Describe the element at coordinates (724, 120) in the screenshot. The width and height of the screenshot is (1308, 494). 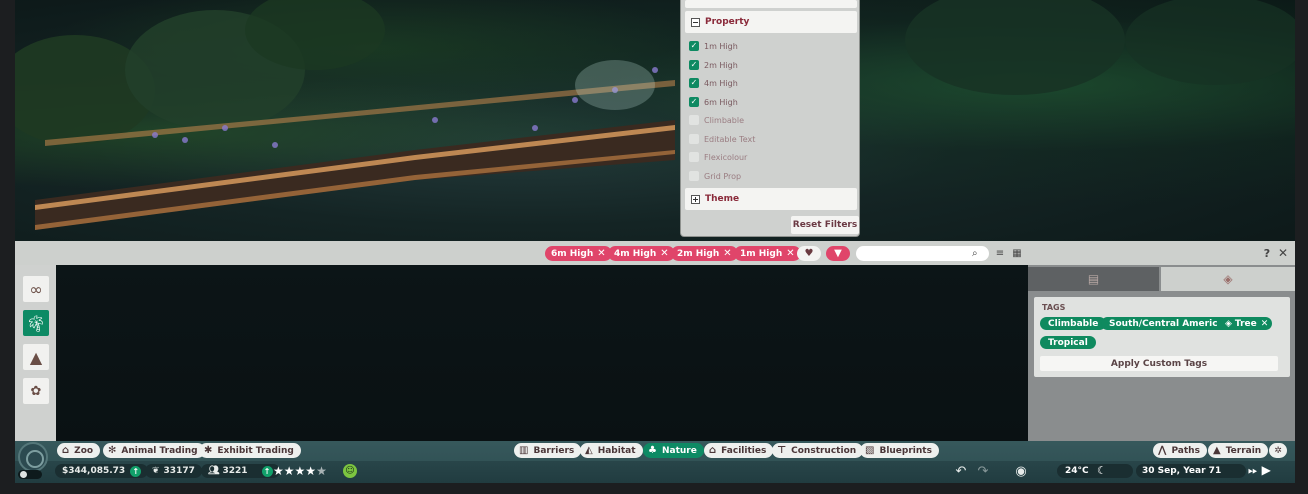
I see `filter-label: Climbable` at that location.